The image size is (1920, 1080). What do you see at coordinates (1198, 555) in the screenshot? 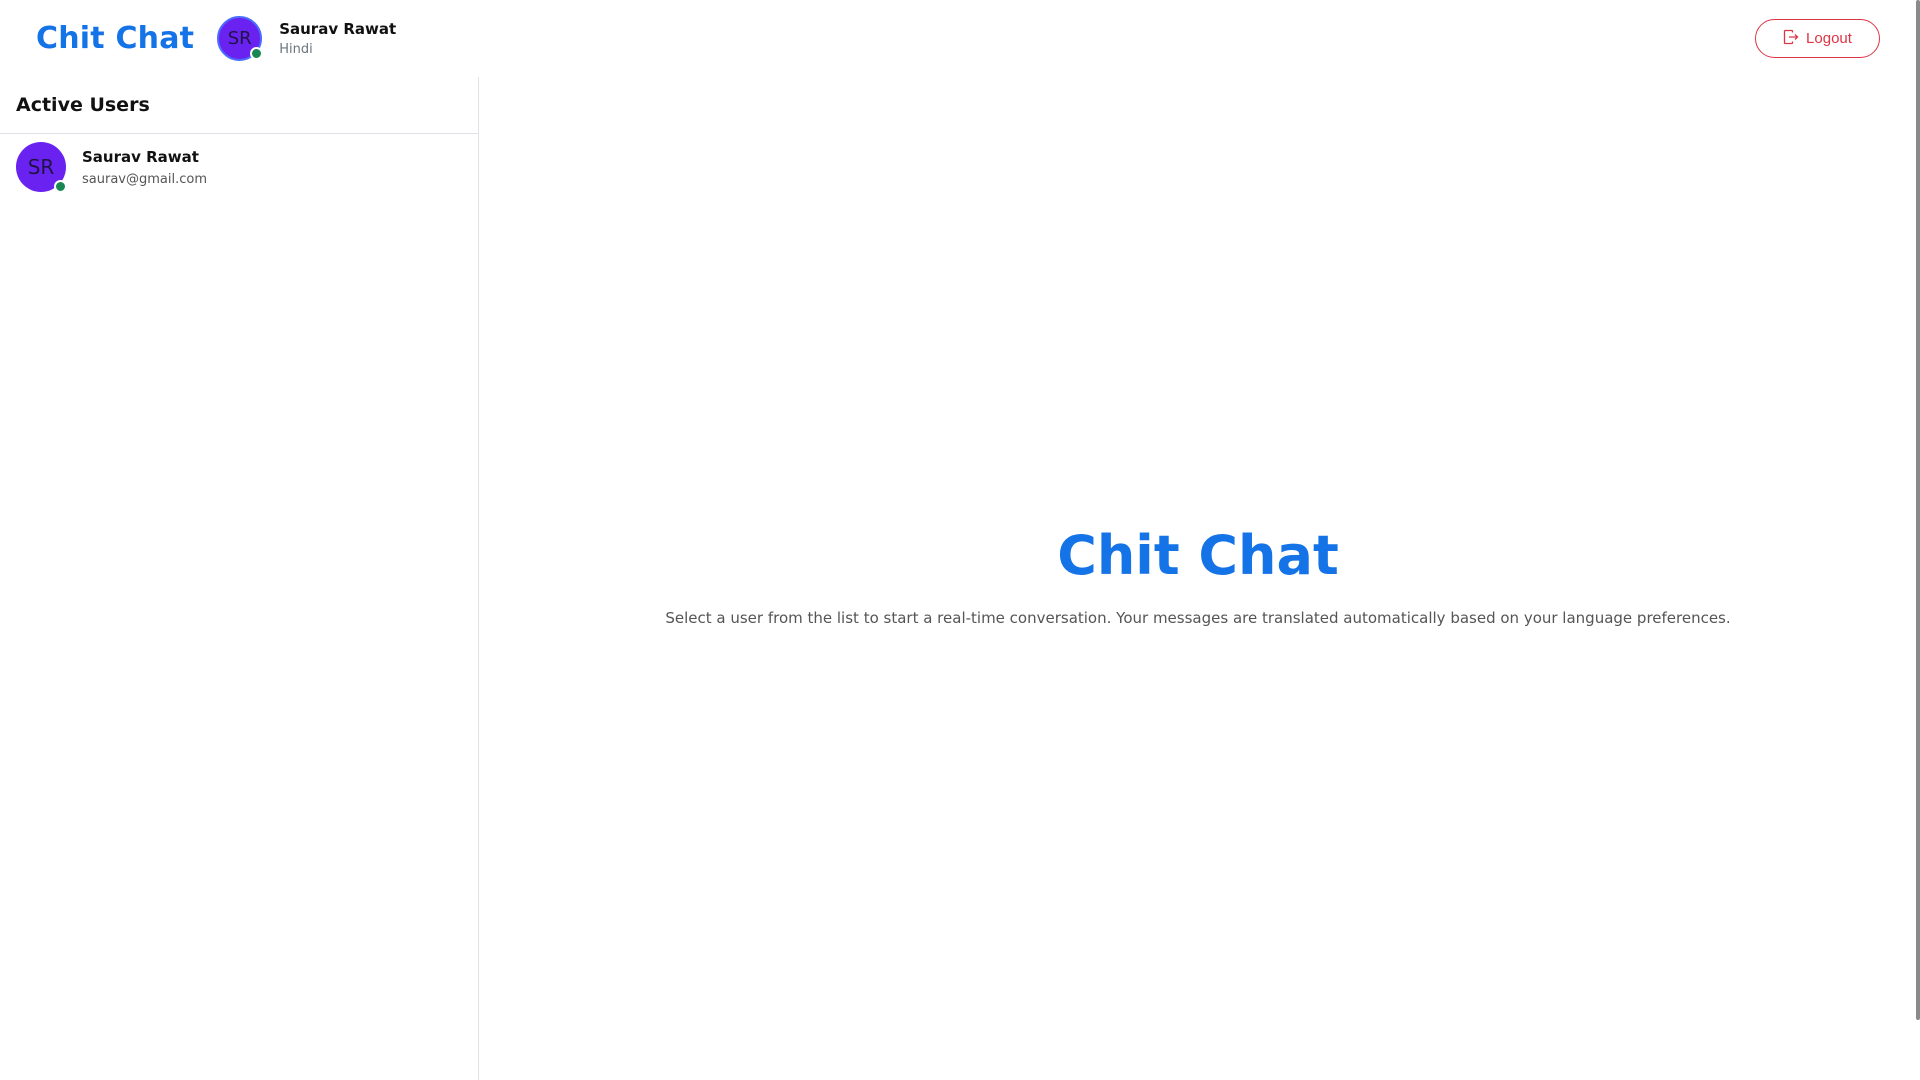
I see `welcome-title: Chit Chat` at bounding box center [1198, 555].